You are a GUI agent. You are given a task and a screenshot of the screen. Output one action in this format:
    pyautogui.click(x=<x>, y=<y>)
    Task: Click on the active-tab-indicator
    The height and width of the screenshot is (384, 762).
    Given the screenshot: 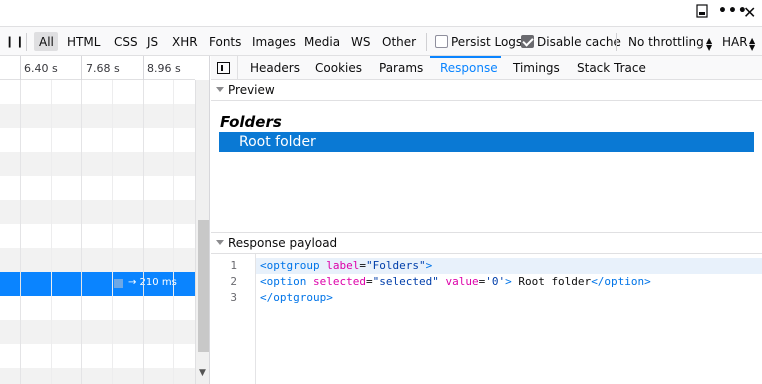 What is the action you would take?
    pyautogui.click(x=465, y=57)
    